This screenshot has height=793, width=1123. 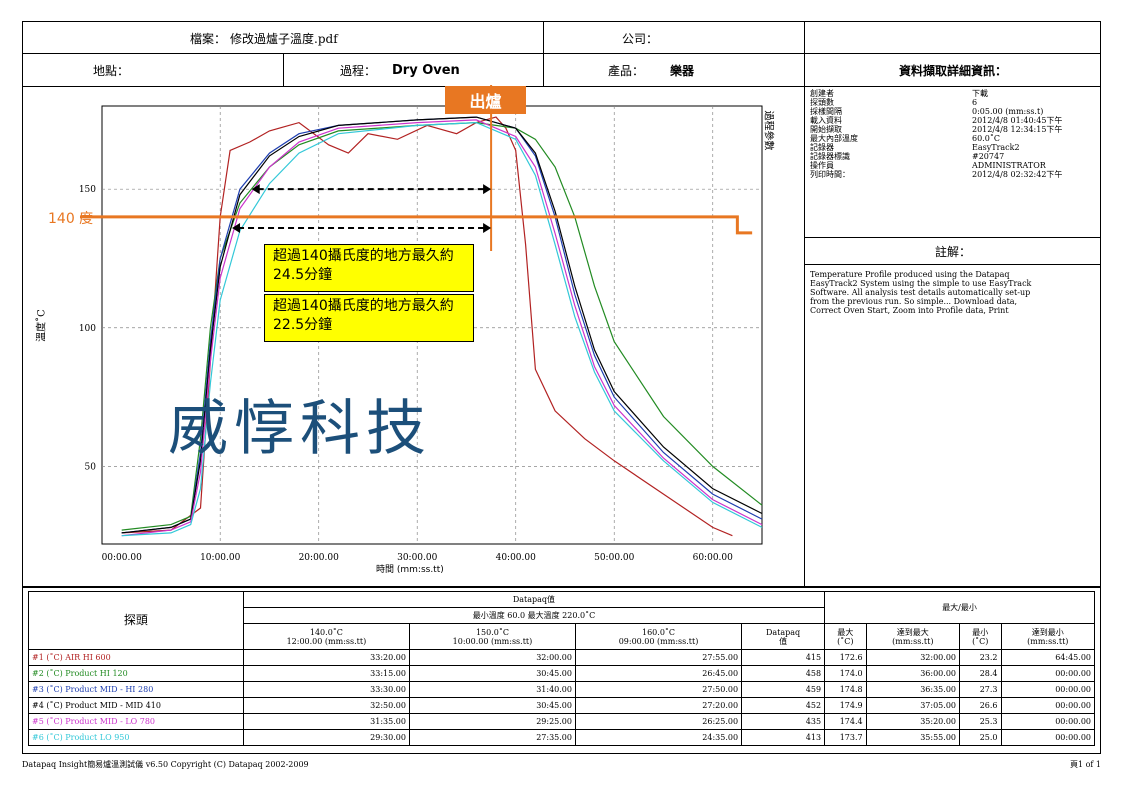 I want to click on cell-v160: 26:45.00, so click(x=658, y=673).